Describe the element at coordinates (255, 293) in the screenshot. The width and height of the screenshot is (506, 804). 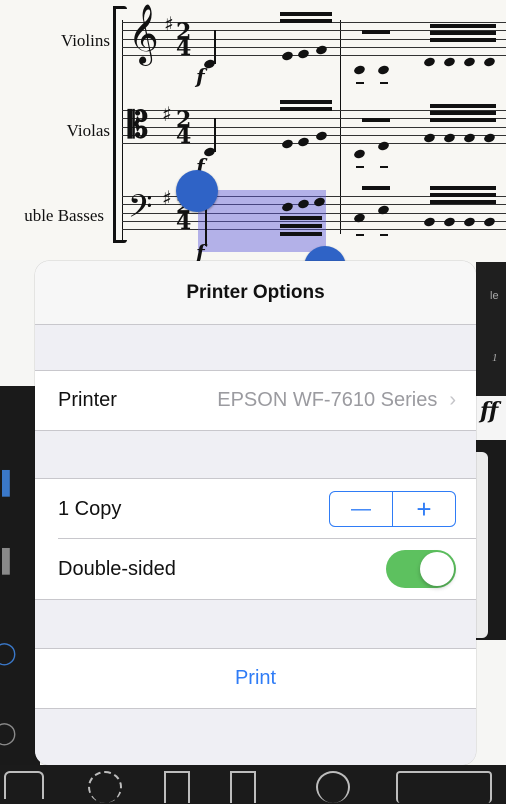
I see `popover-title: Printer Options` at that location.